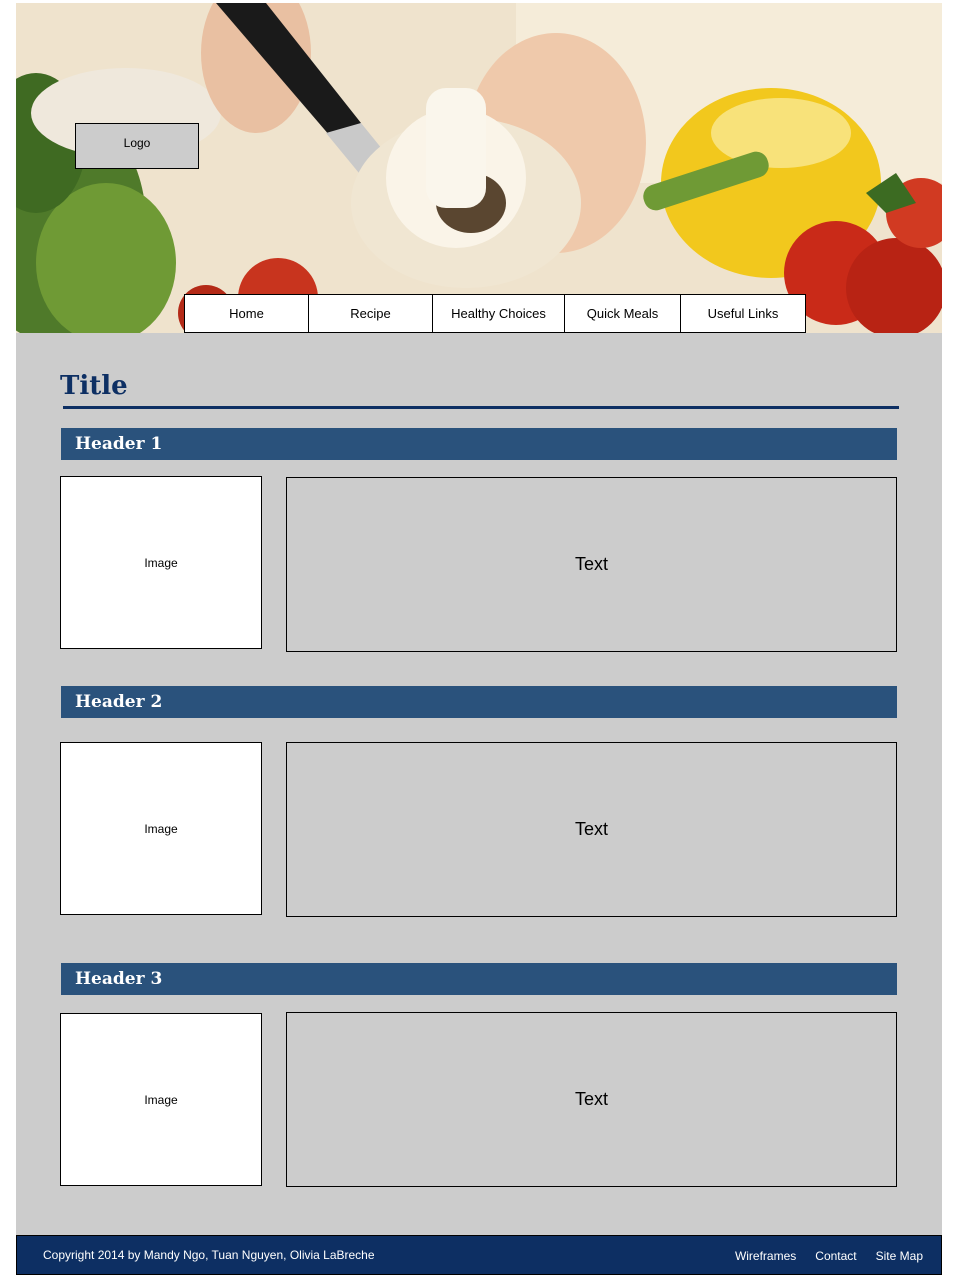 This screenshot has height=1275, width=960. I want to click on section-image-3: Image, so click(161, 1099).